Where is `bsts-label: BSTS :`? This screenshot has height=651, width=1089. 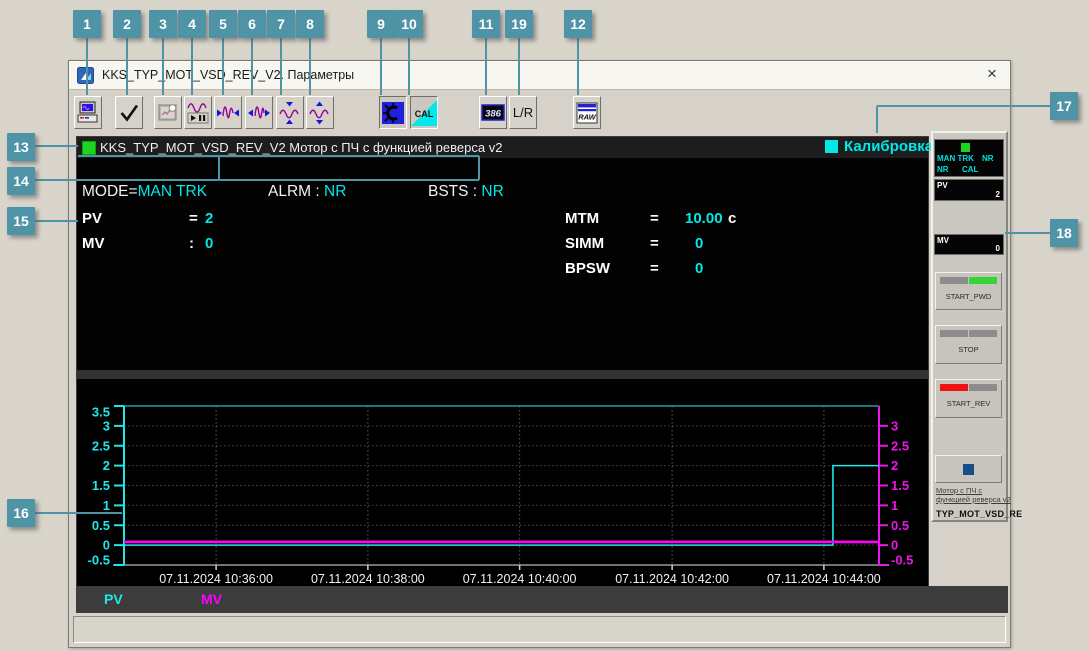
bsts-label: BSTS : is located at coordinates (453, 191).